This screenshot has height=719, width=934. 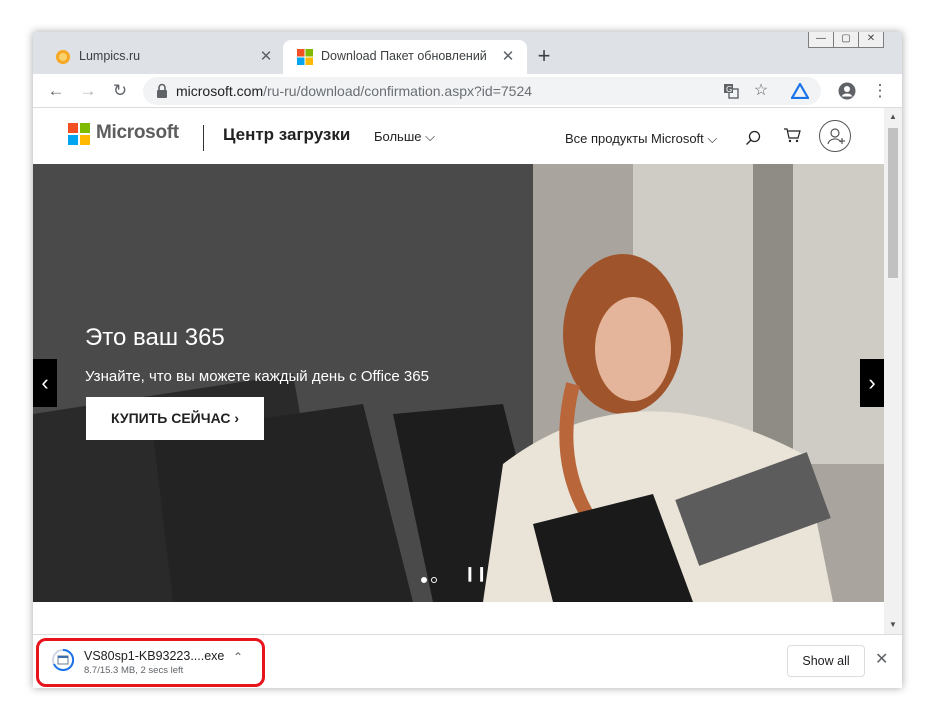 I want to click on brand-name: Microsoft, so click(x=137, y=133).